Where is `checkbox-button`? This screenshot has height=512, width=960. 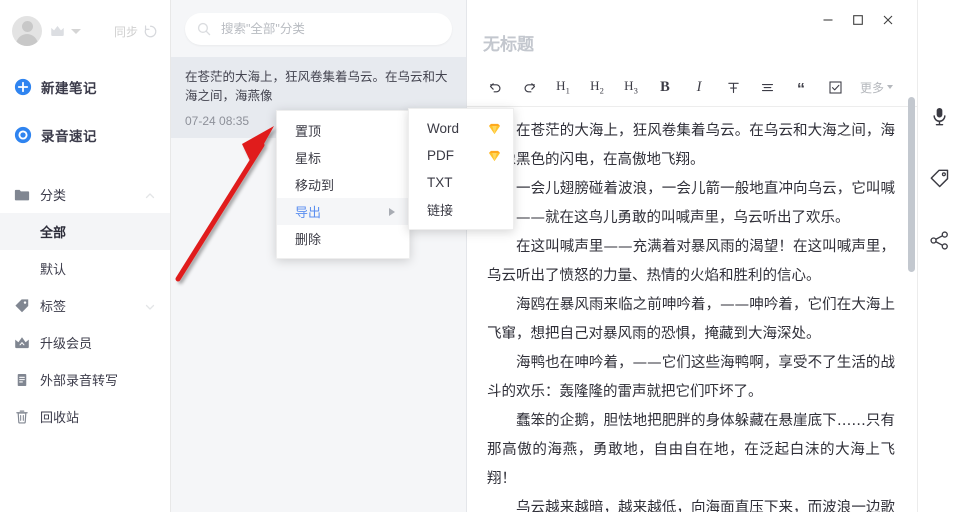
checkbox-button is located at coordinates (835, 87).